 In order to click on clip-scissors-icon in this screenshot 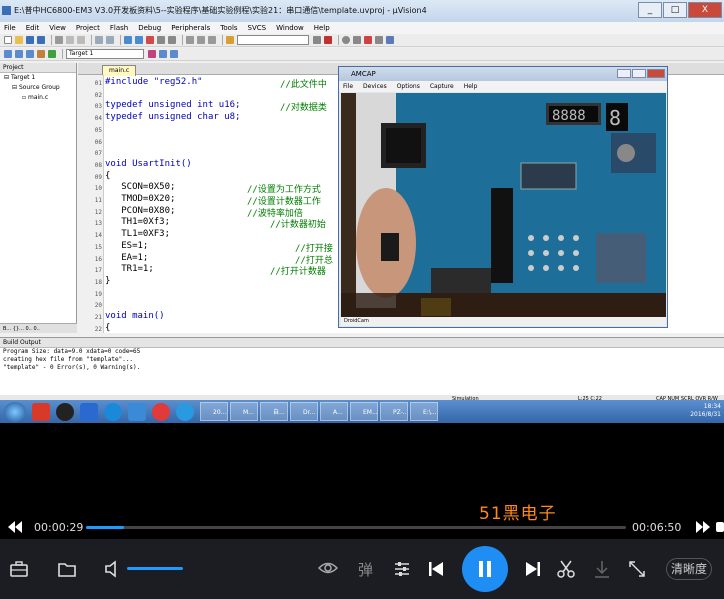, I will do `click(566, 569)`.